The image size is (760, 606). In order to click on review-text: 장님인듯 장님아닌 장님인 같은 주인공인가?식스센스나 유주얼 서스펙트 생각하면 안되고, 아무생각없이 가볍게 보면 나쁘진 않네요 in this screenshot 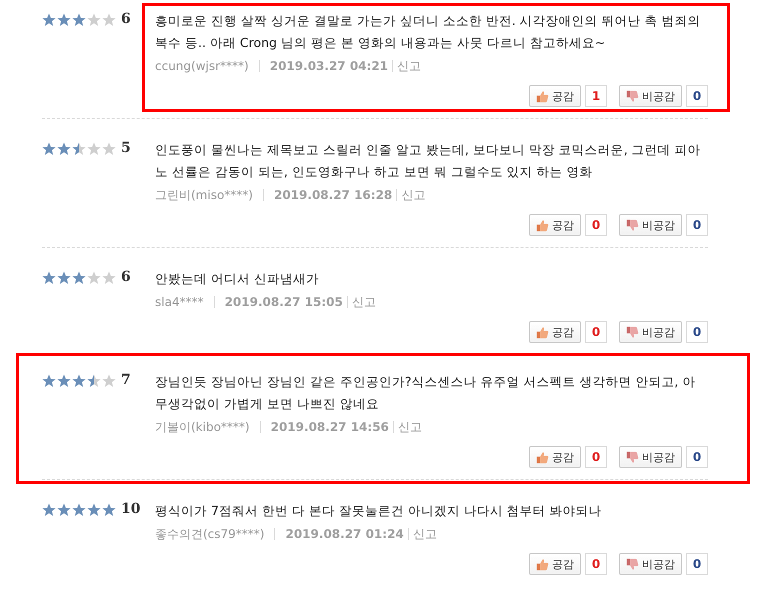, I will do `click(425, 393)`.